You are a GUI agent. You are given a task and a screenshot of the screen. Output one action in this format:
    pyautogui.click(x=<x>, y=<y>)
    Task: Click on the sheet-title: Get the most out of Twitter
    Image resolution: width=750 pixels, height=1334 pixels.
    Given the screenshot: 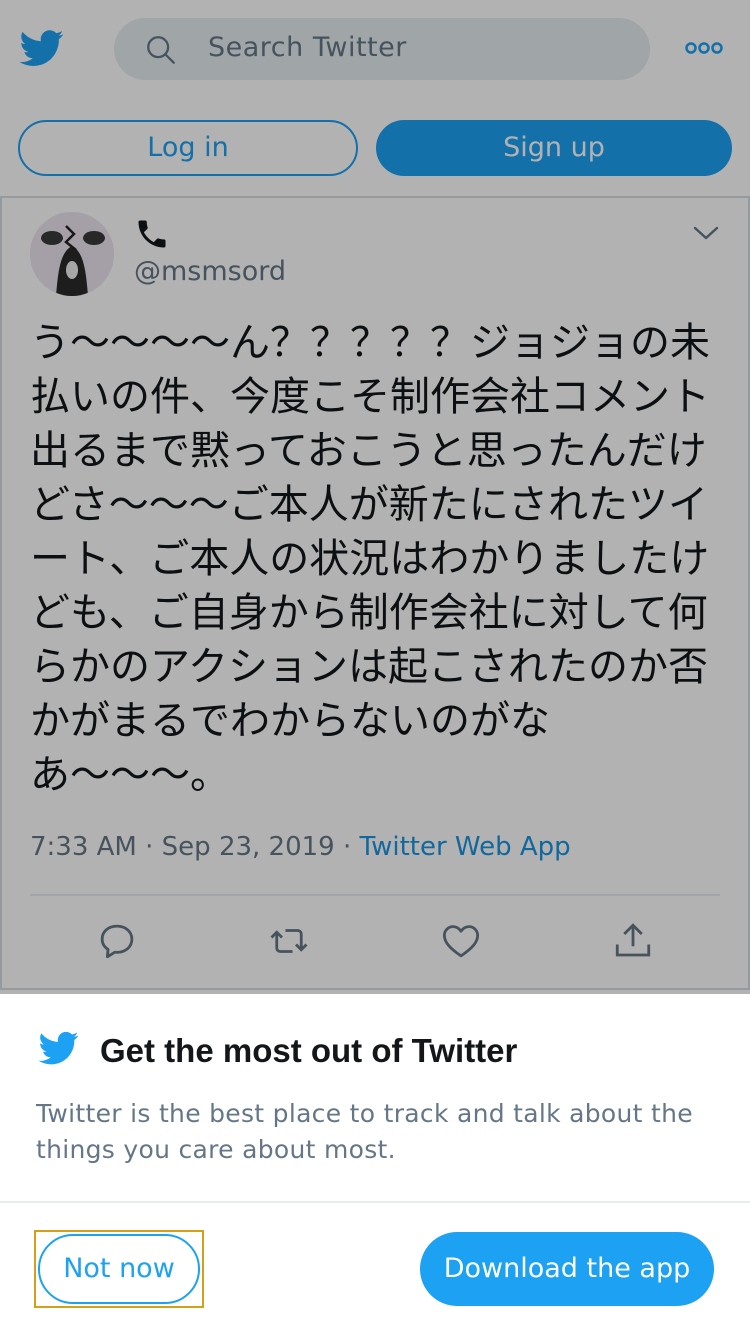 What is the action you would take?
    pyautogui.click(x=309, y=1050)
    